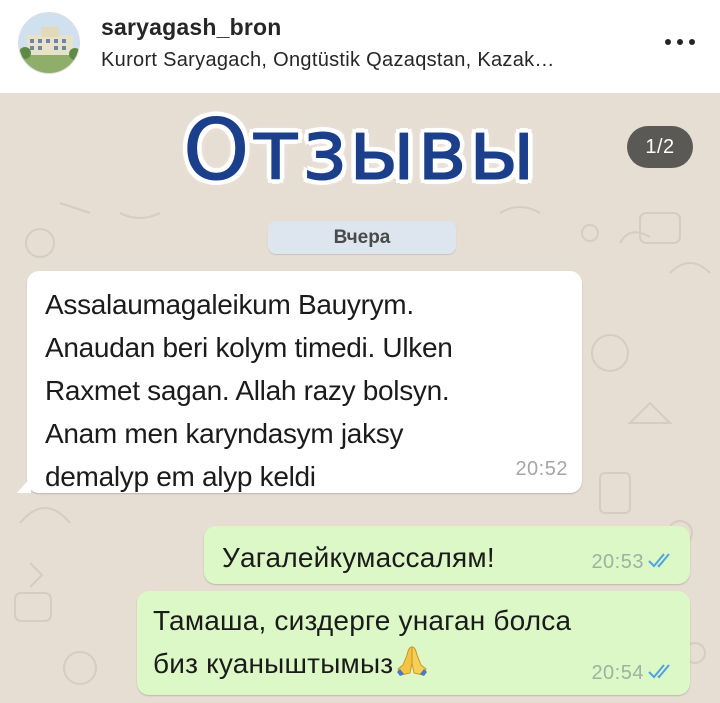 This screenshot has height=703, width=720. I want to click on carousel-page-indicator: 1/2, so click(660, 147).